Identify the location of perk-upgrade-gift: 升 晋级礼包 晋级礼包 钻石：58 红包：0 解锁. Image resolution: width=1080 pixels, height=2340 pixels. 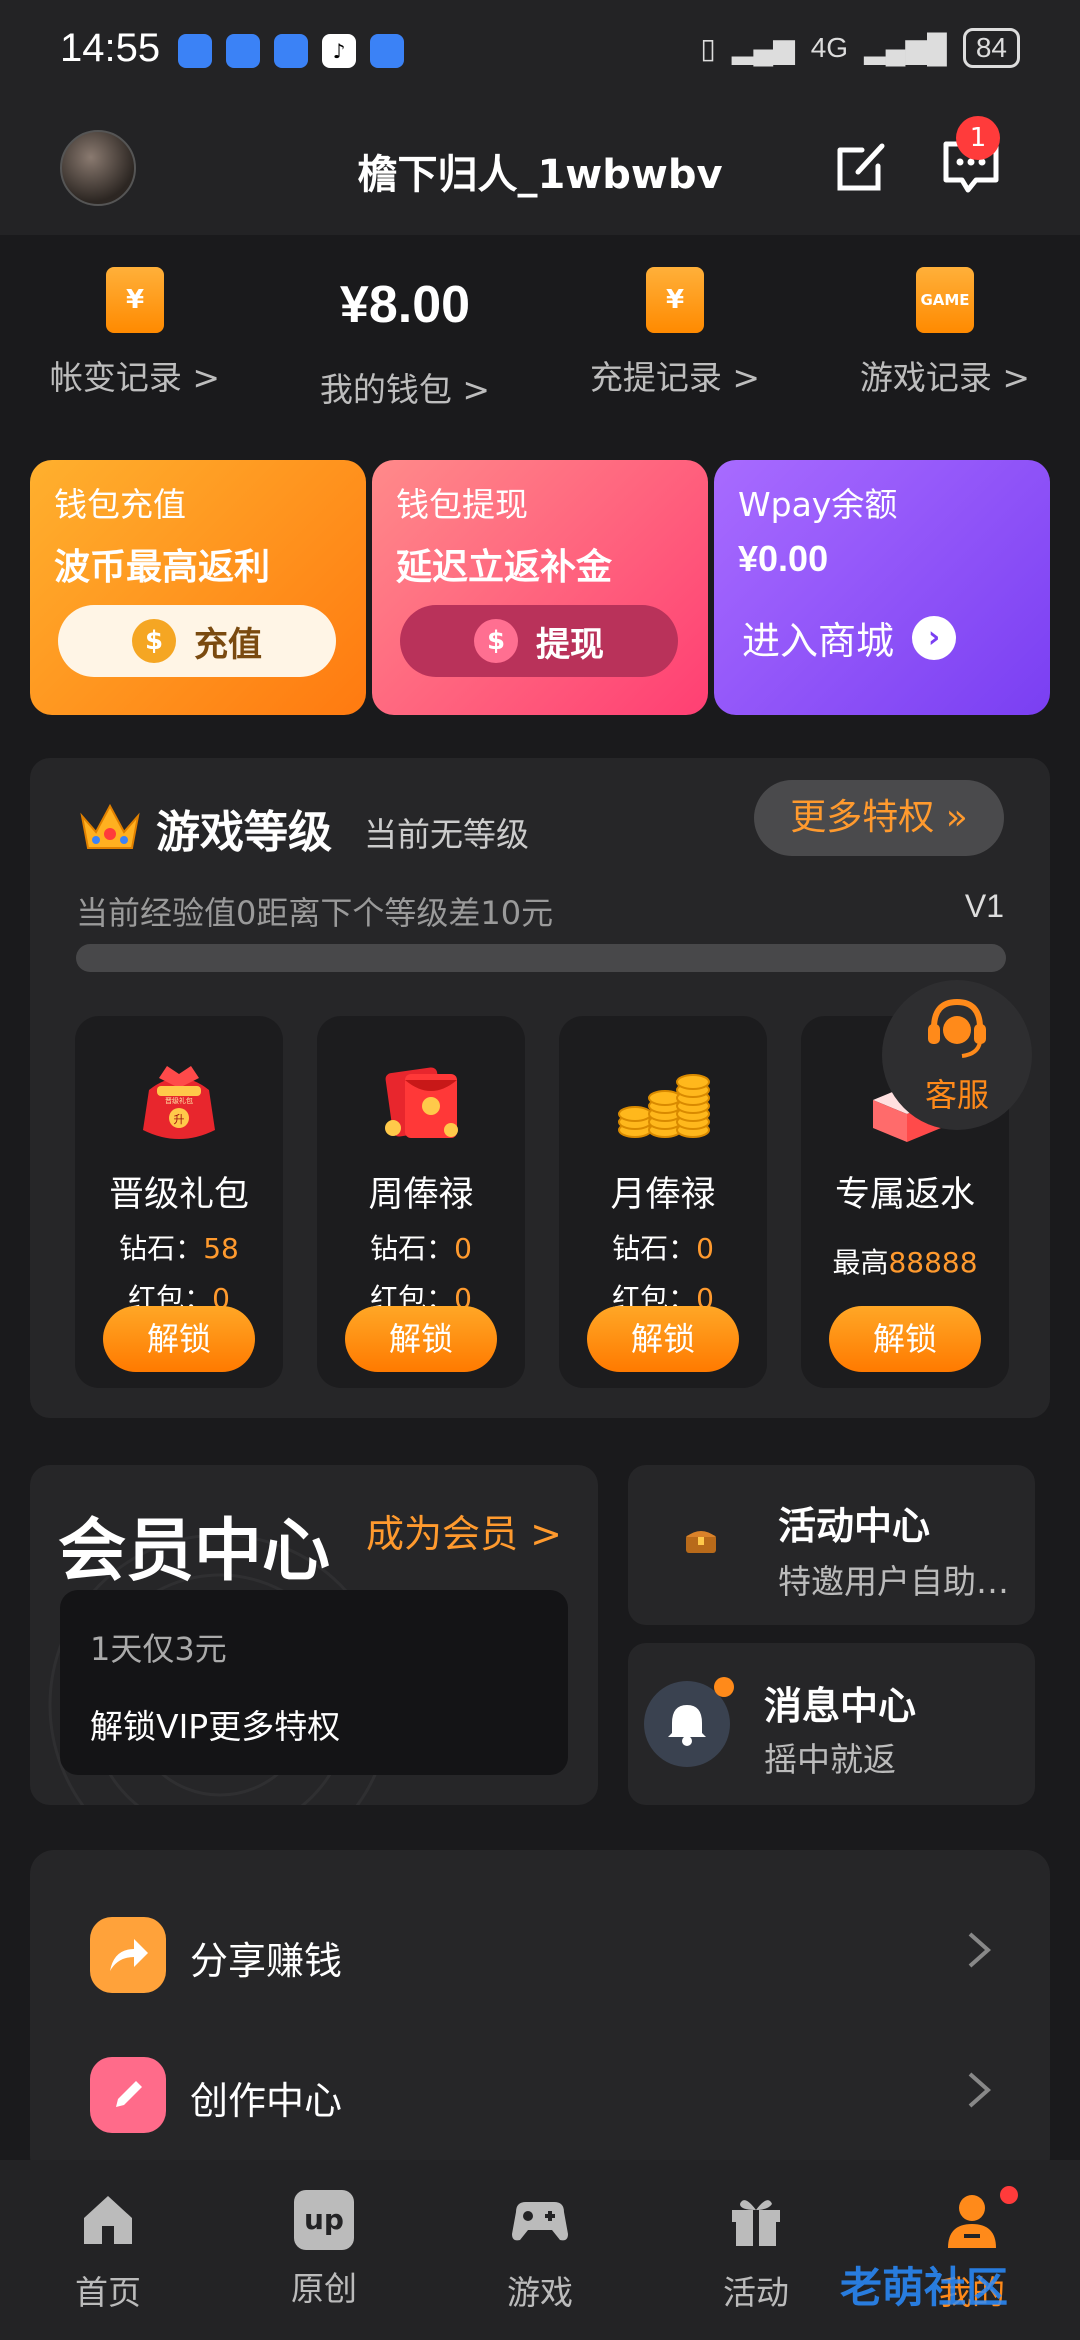
(179, 1202).